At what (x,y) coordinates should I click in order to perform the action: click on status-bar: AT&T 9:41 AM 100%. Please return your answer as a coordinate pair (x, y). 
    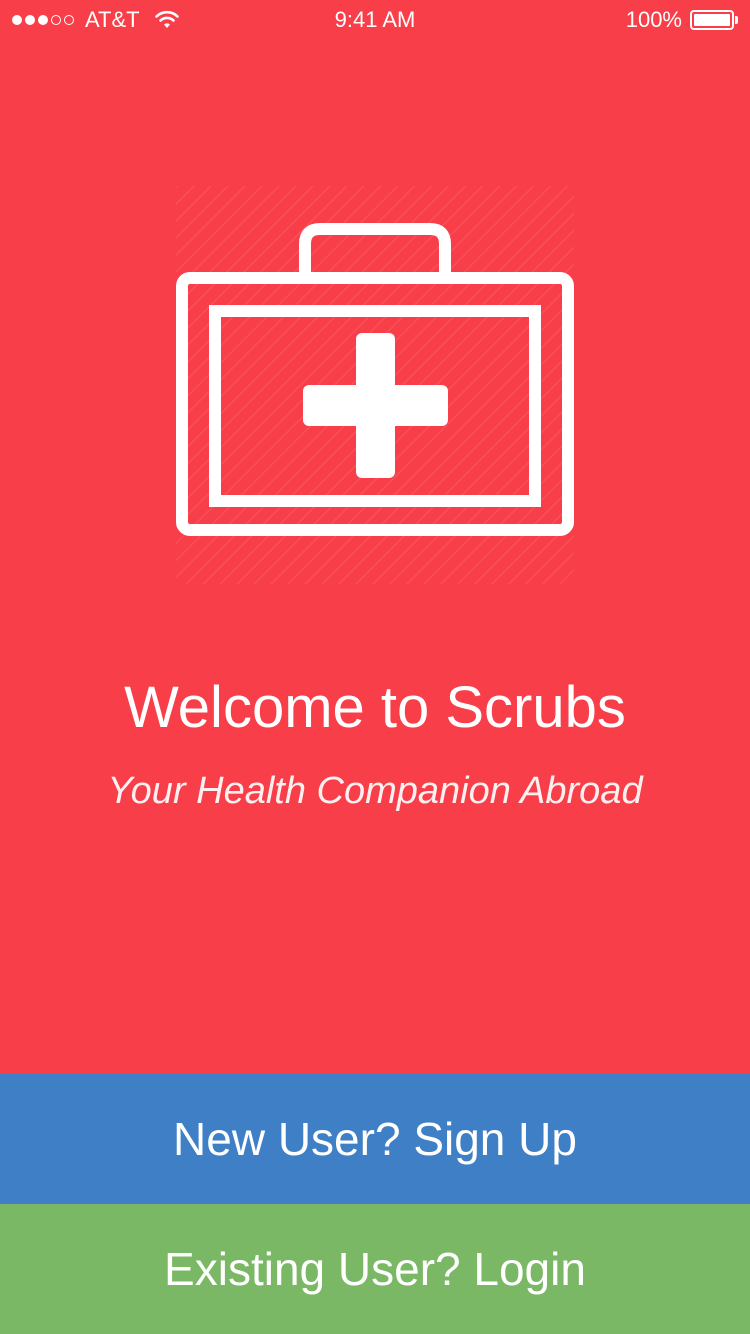
    Looking at the image, I should click on (375, 20).